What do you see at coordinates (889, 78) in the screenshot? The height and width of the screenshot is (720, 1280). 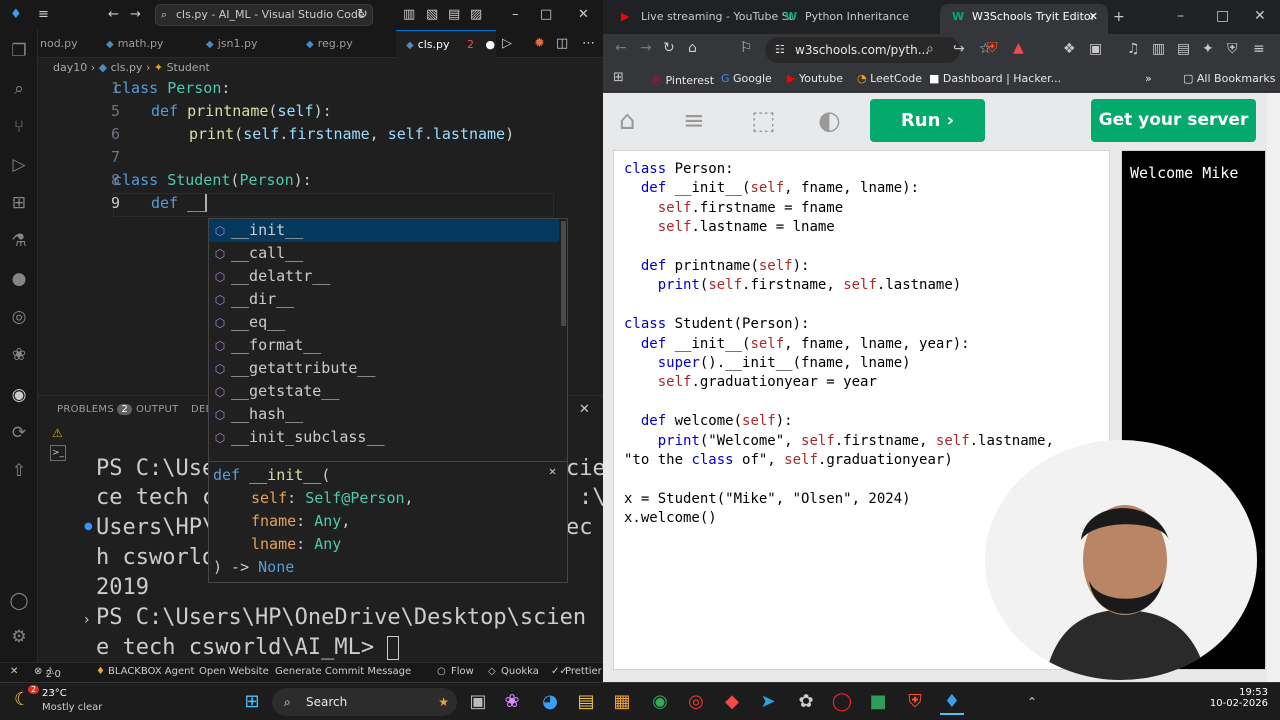 I see `bookmark-leetcode: ◔ LeetCode` at bounding box center [889, 78].